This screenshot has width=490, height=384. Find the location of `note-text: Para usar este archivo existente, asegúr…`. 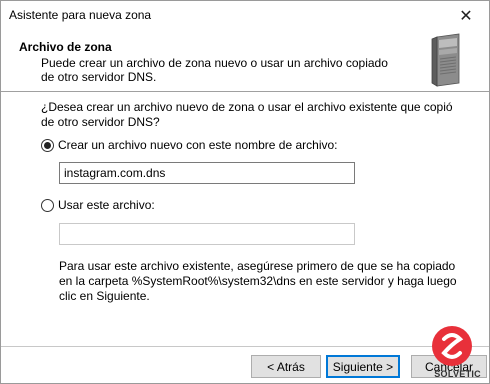

note-text: Para usar este archivo existente, asegúr… is located at coordinates (258, 281).